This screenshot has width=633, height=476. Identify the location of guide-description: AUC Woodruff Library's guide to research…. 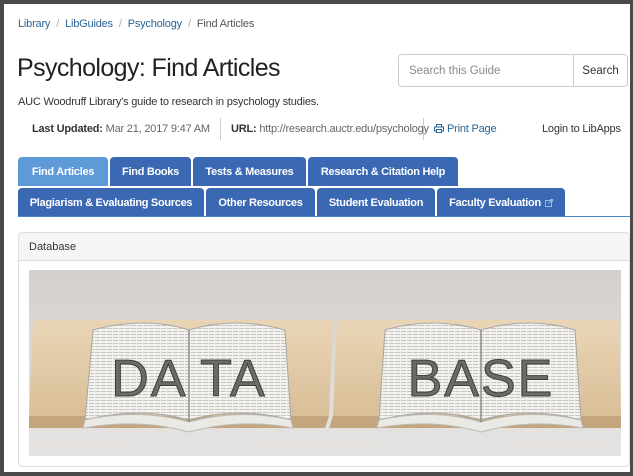
(168, 102).